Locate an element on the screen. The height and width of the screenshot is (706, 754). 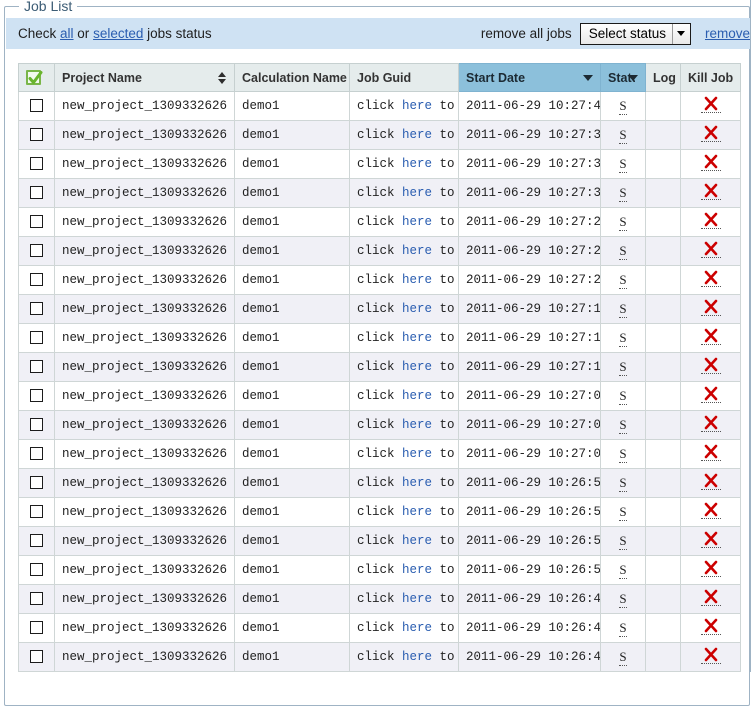
header-kill-job: Kill Job is located at coordinates (710, 77).